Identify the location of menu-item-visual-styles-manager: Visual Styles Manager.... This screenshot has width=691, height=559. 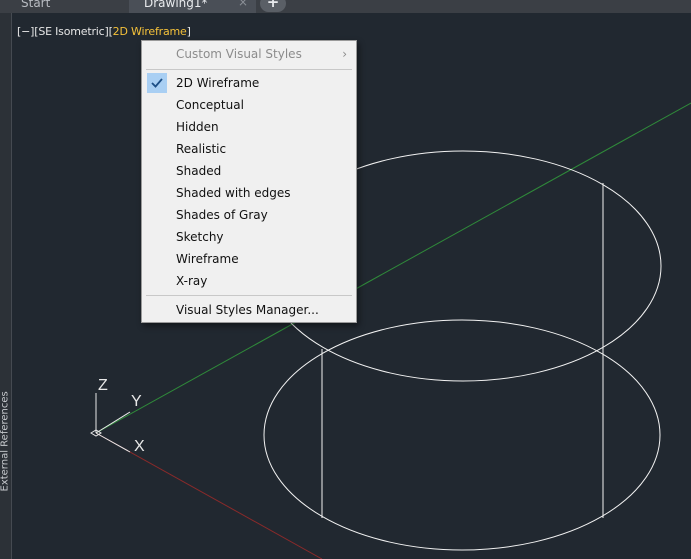
(249, 310).